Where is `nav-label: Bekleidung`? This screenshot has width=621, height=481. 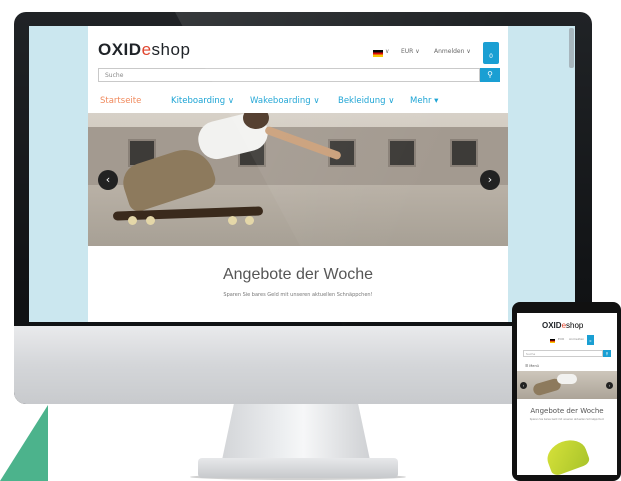 nav-label: Bekleidung is located at coordinates (362, 101).